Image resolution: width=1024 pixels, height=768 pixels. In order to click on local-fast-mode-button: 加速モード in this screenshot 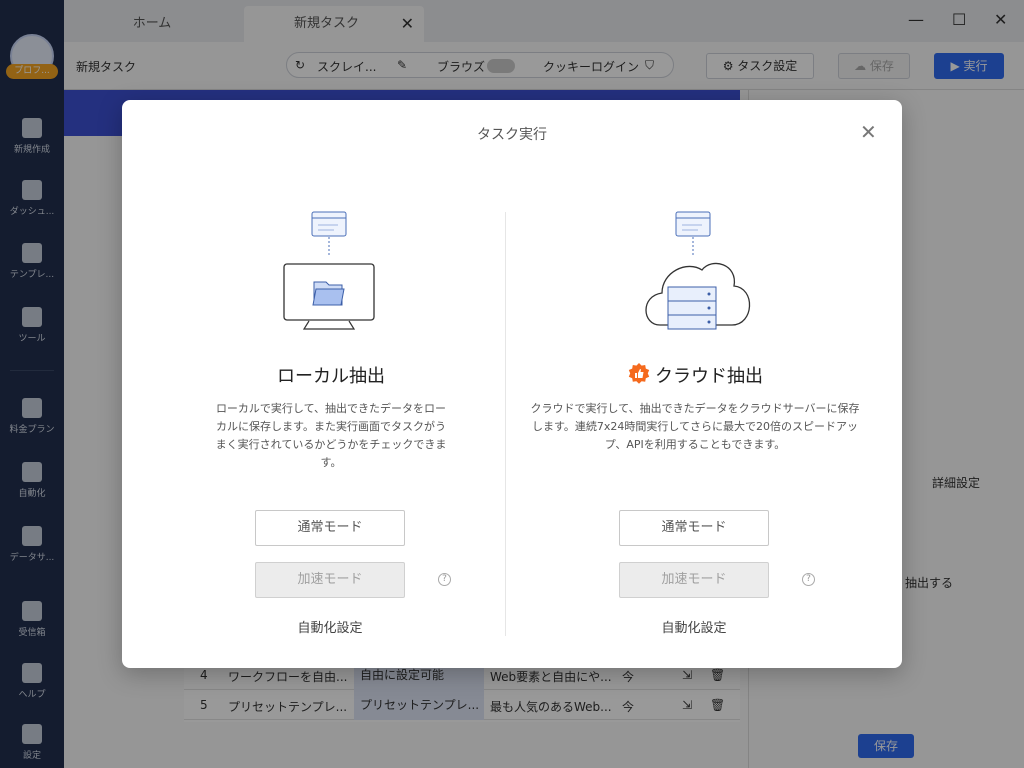, I will do `click(330, 580)`.